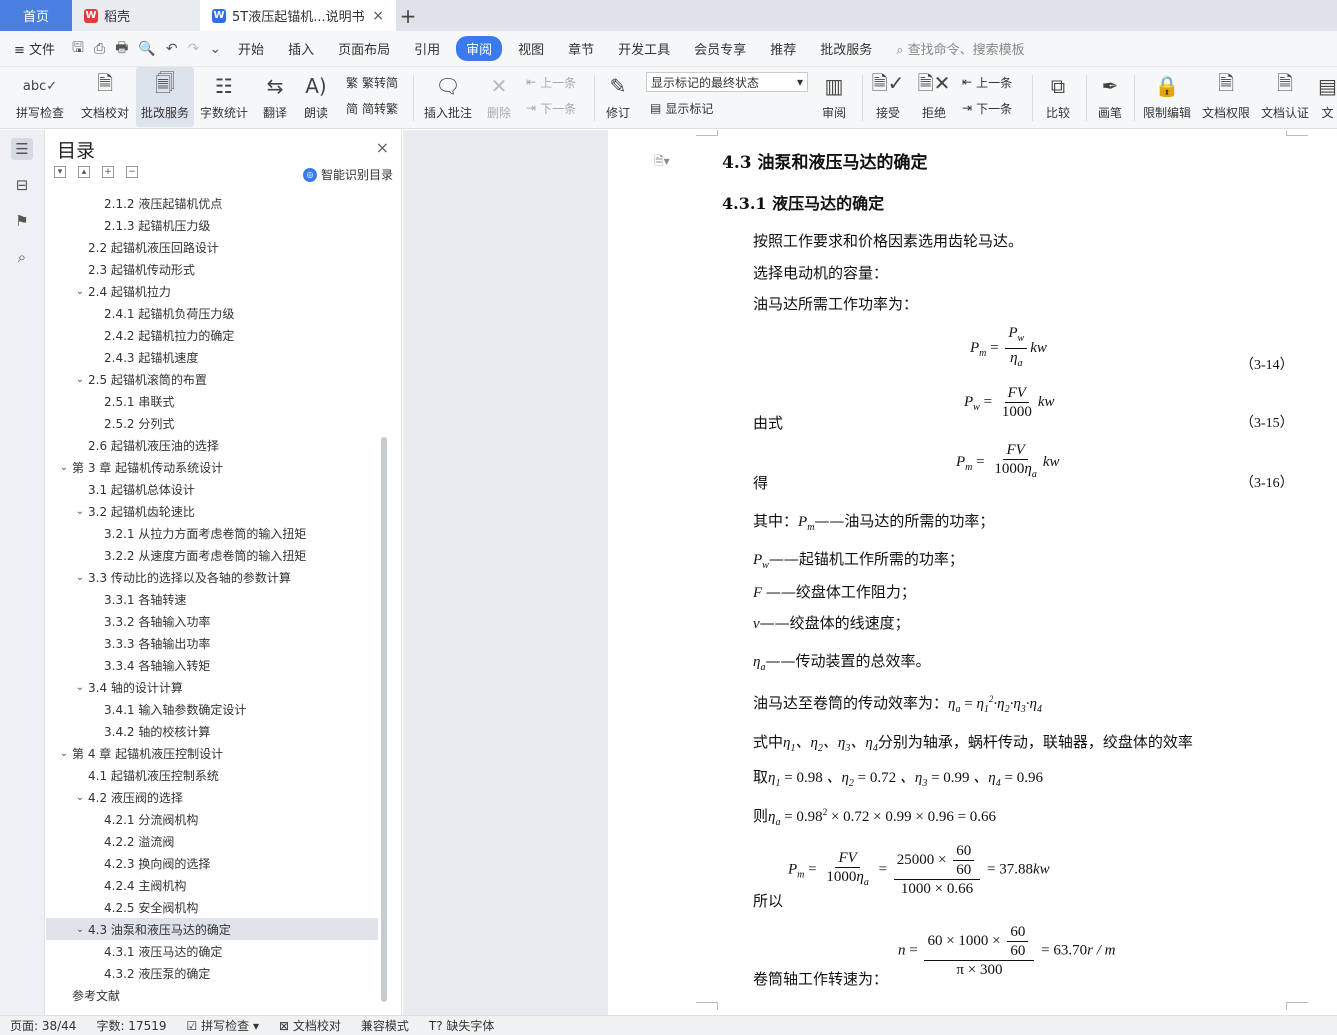 The image size is (1337, 1035). I want to click on proofread-button: 🗎 文档校对, so click(105, 97).